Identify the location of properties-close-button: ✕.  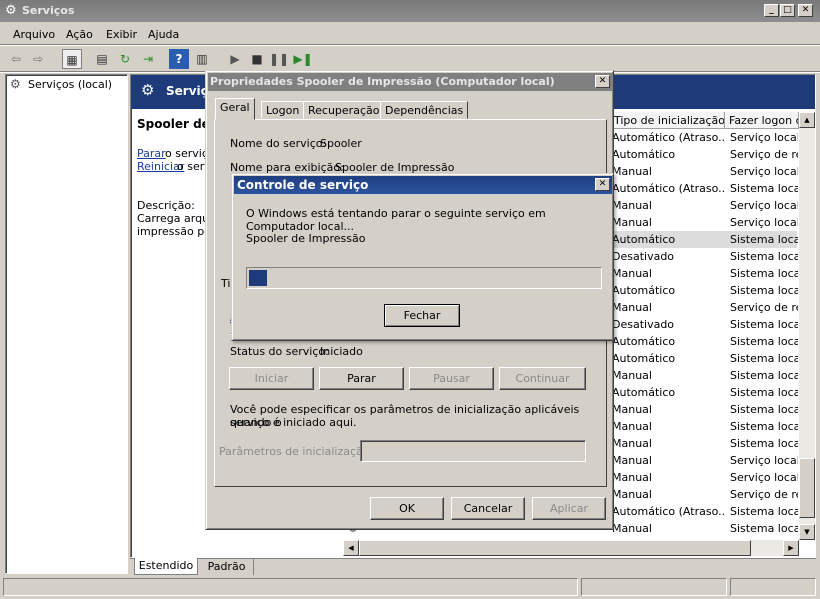
(602, 81).